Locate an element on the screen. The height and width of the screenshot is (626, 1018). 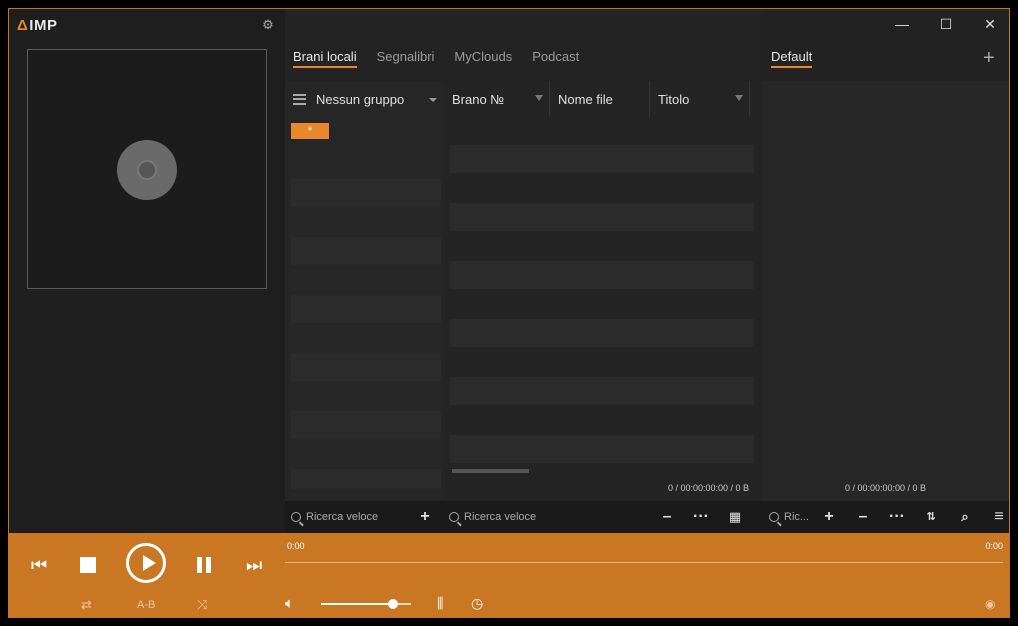
gear-icon: ⚙ is located at coordinates (268, 25).